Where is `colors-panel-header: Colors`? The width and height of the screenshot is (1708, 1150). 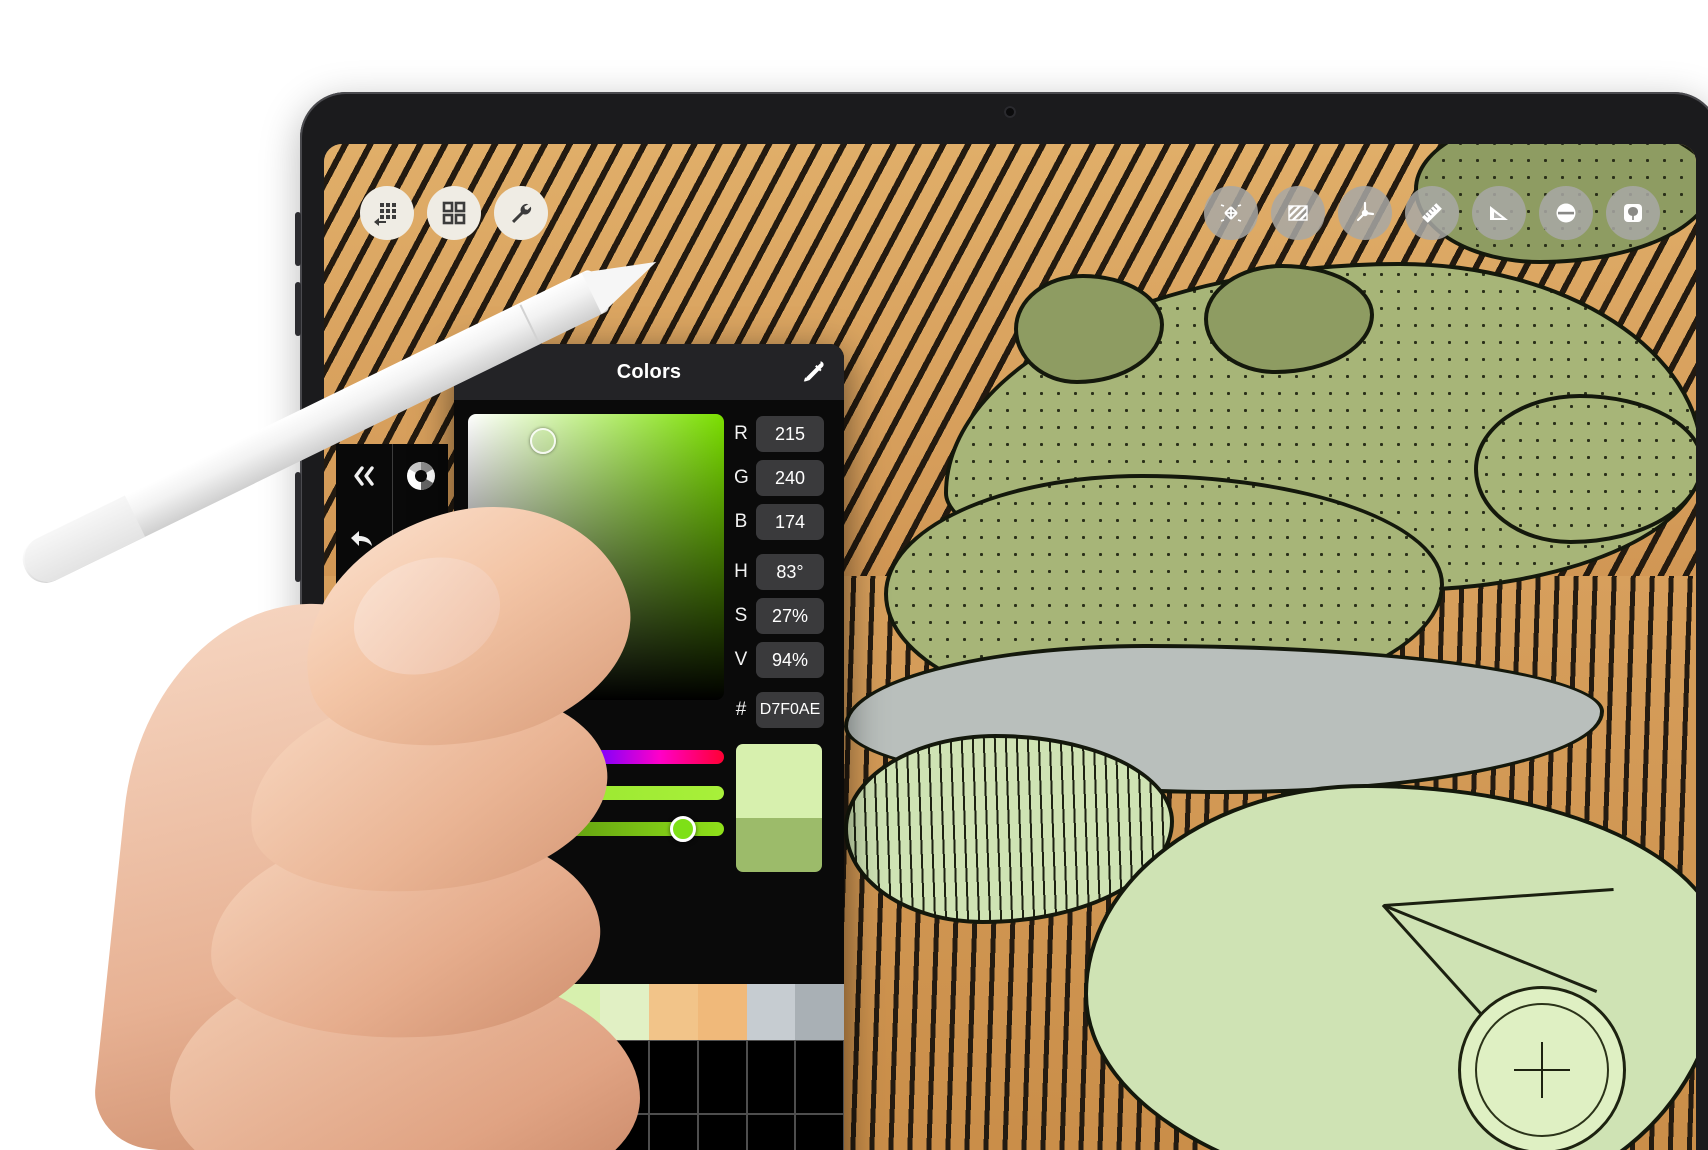 colors-panel-header: Colors is located at coordinates (649, 372).